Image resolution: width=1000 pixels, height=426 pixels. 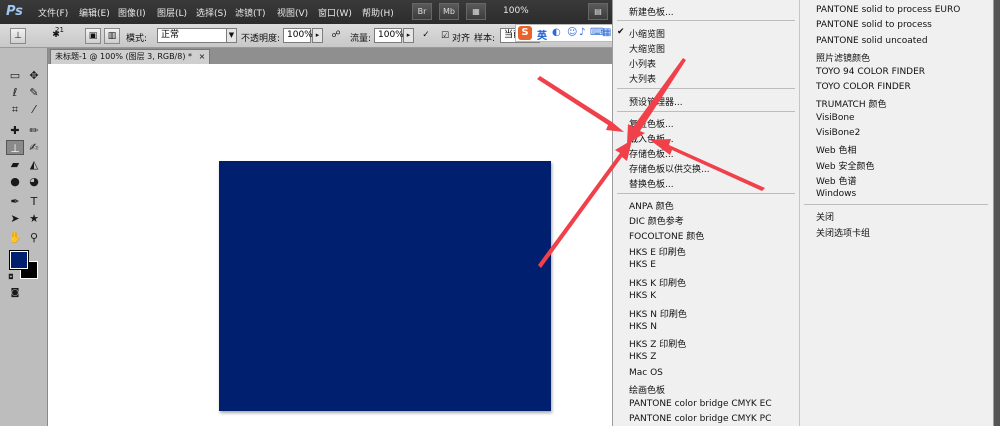 What do you see at coordinates (525, 33) in the screenshot?
I see `sogou-logo-icon: S` at bounding box center [525, 33].